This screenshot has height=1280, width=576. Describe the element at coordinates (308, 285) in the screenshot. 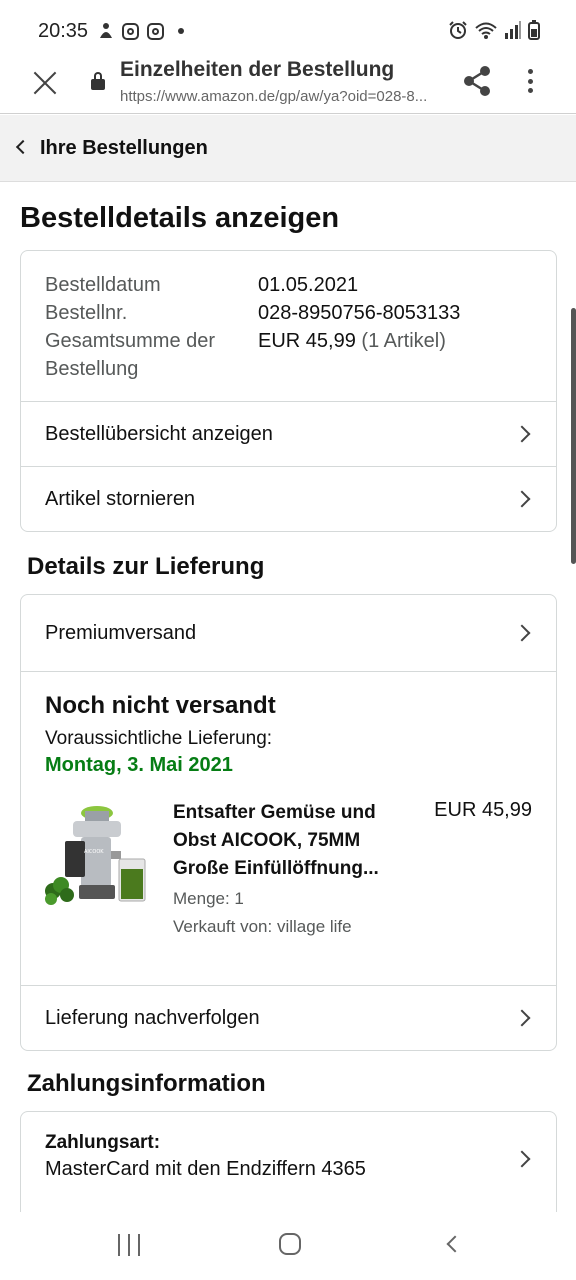

I see `order-date-value: 01.05.2021` at that location.